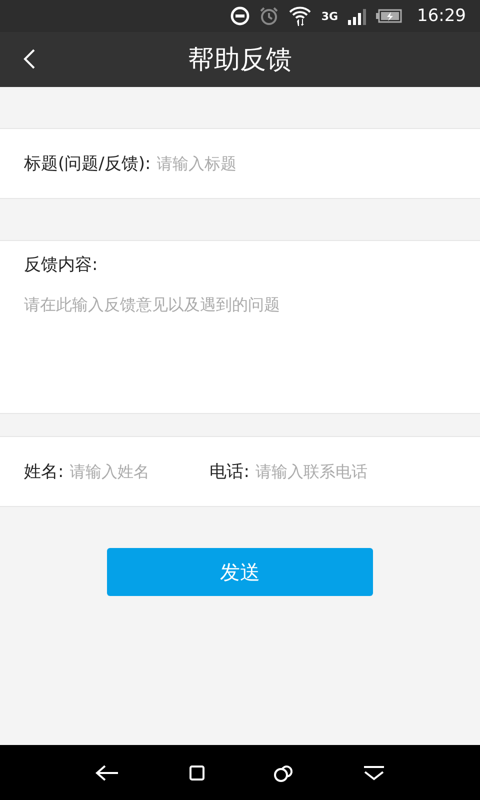  Describe the element at coordinates (140, 471) in the screenshot. I see `input-field: 请输入姓名` at that location.